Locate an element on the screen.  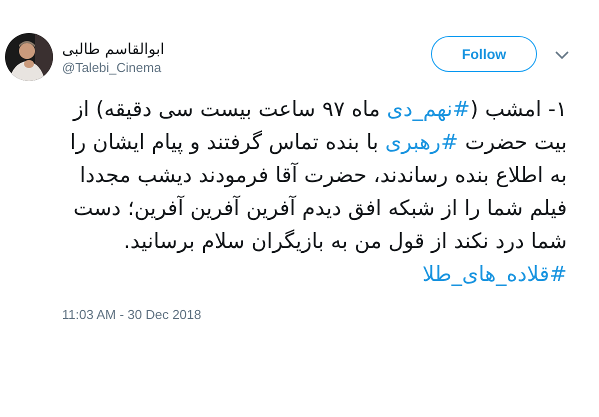
hashtag-link: #قلاده_های_طلا is located at coordinates (494, 274).